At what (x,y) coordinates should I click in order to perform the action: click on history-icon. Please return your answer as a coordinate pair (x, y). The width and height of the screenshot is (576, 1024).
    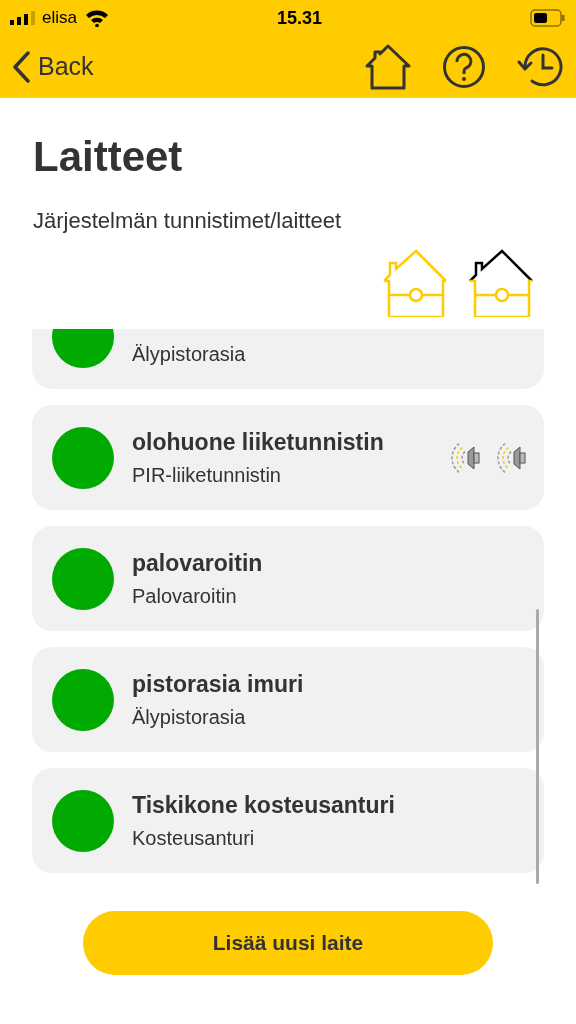
    Looking at the image, I should click on (540, 66).